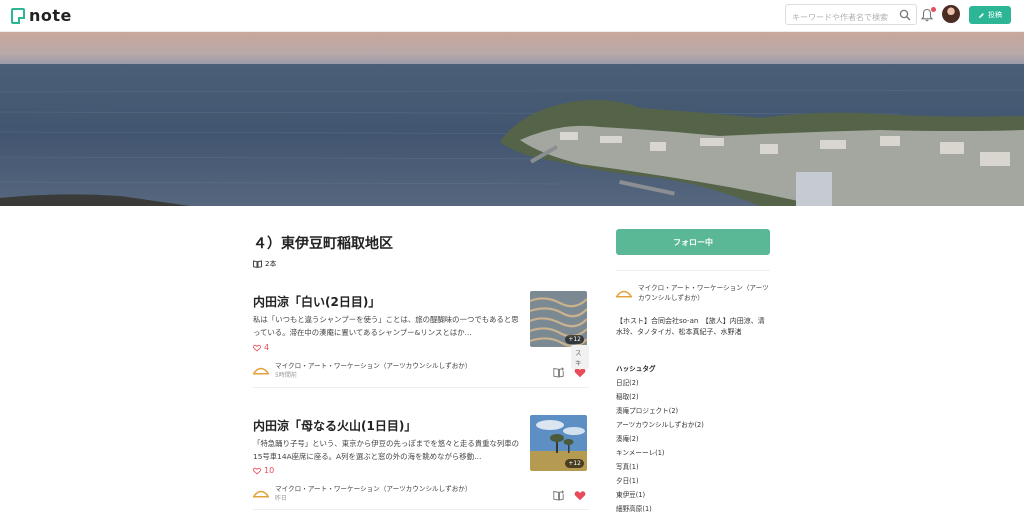  Describe the element at coordinates (705, 293) in the screenshot. I see `sidebar-creator-name: マイクロ・アート・ワーケーション（アーツカウンシルしずおか）` at that location.